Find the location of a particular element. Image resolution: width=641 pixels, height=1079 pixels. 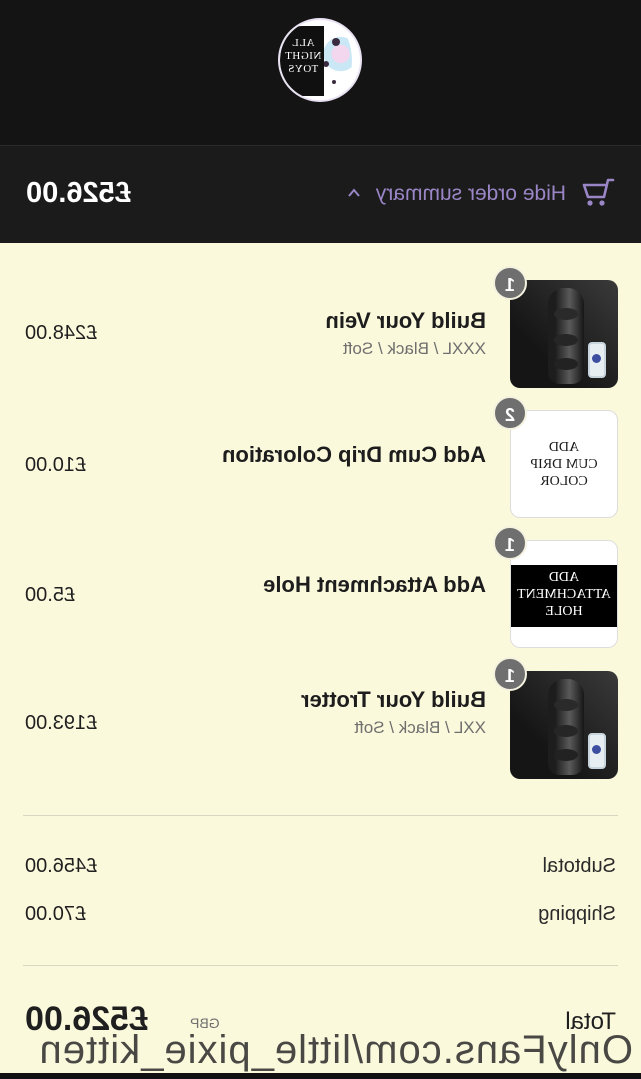

item-name: Build Your Vein is located at coordinates (405, 320).